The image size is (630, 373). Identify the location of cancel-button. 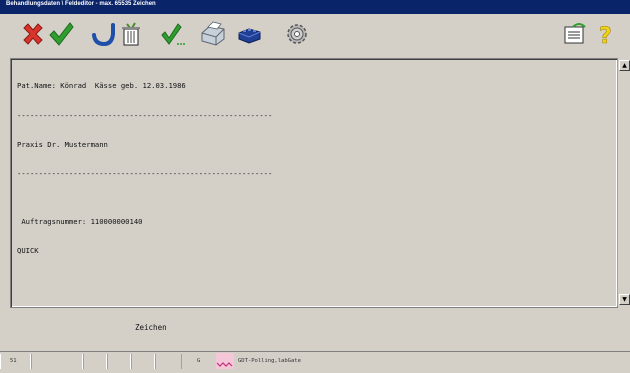
(33, 34).